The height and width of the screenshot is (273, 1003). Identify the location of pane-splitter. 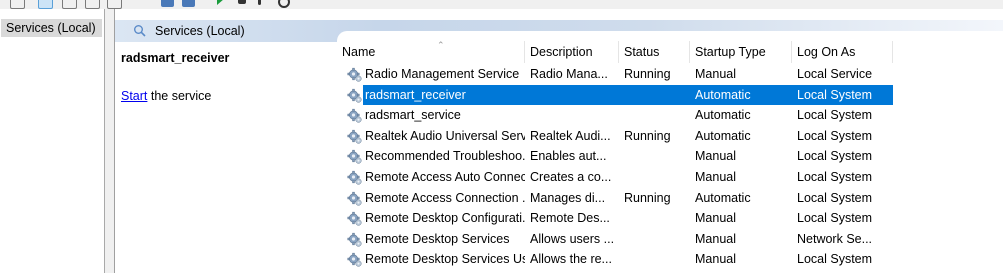
(110, 141).